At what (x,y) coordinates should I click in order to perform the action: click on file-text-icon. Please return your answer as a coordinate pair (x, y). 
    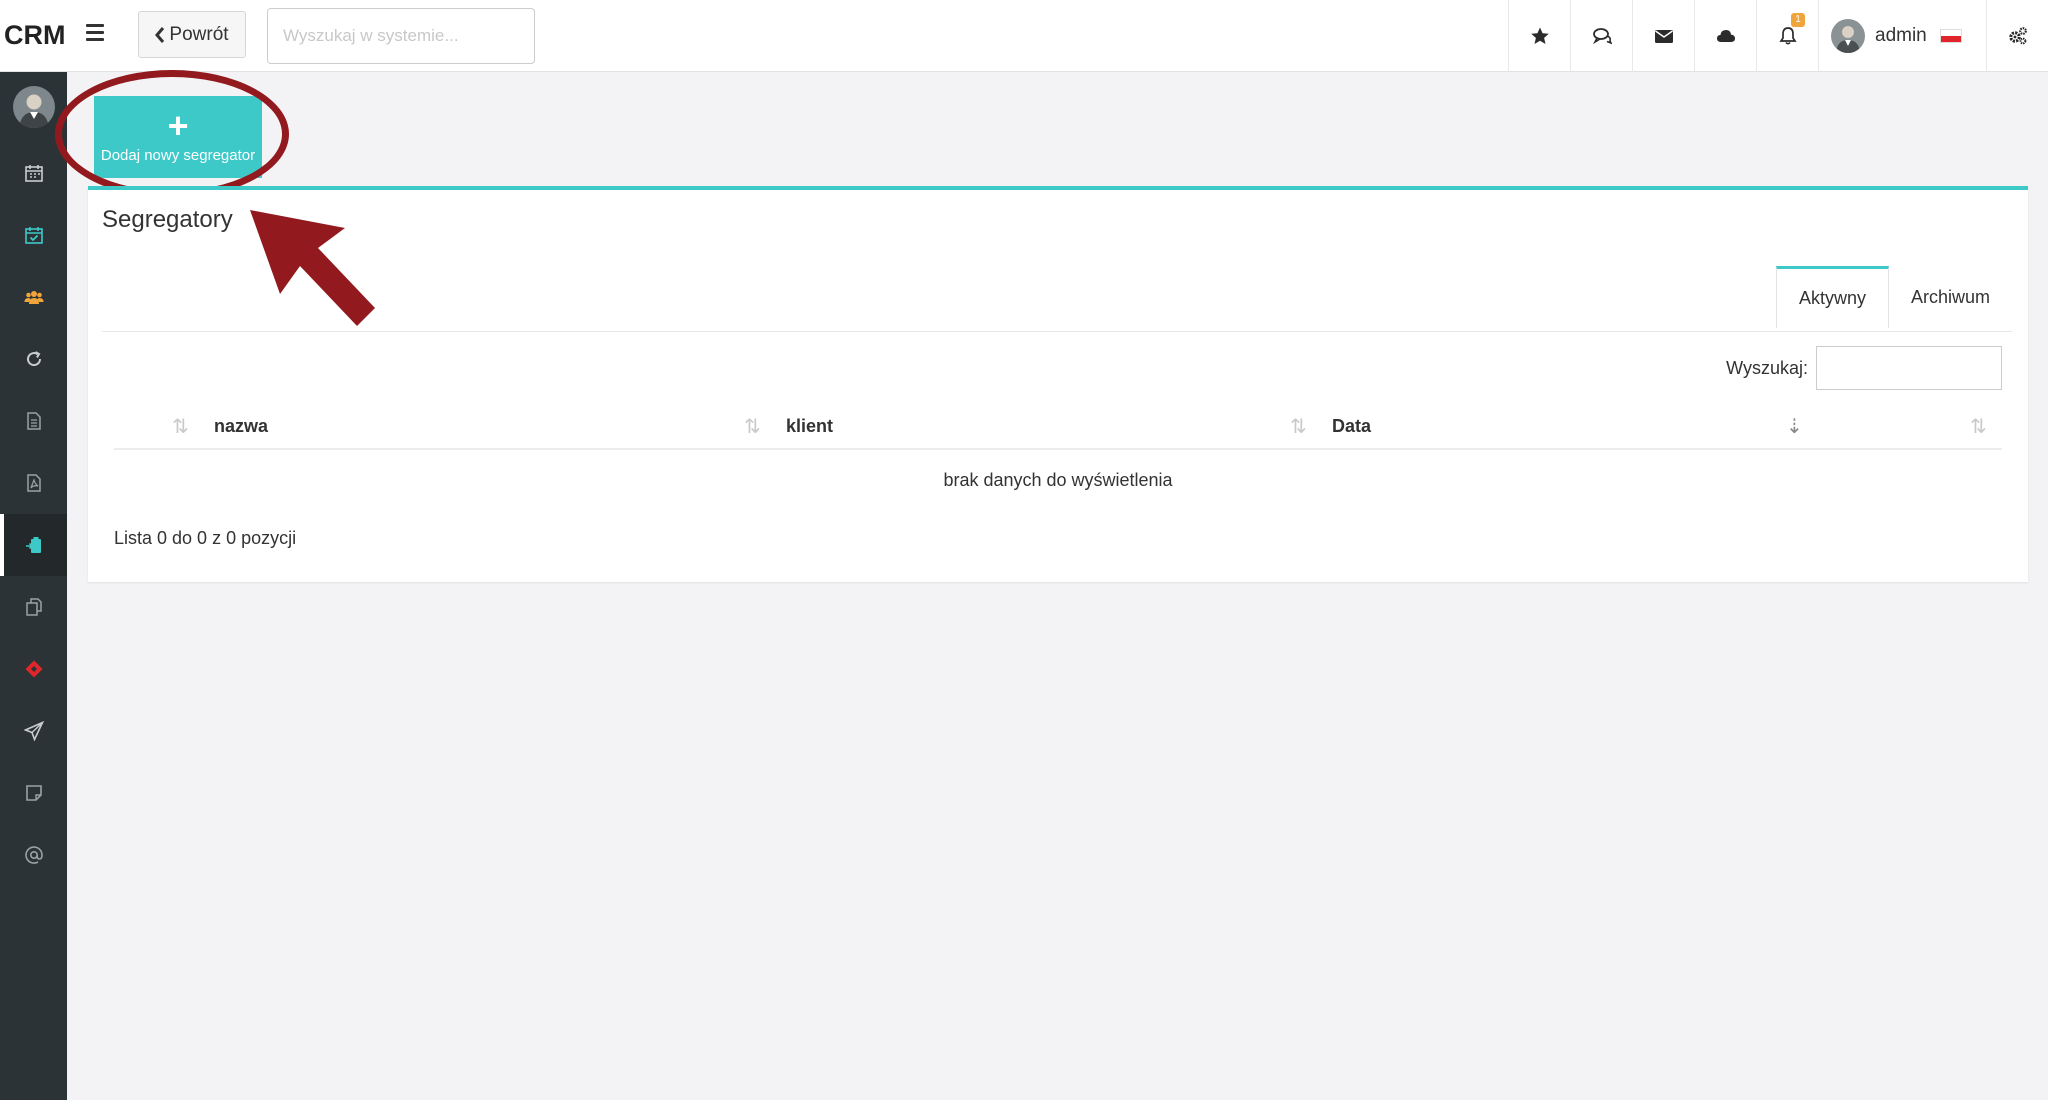
    Looking at the image, I should click on (33, 421).